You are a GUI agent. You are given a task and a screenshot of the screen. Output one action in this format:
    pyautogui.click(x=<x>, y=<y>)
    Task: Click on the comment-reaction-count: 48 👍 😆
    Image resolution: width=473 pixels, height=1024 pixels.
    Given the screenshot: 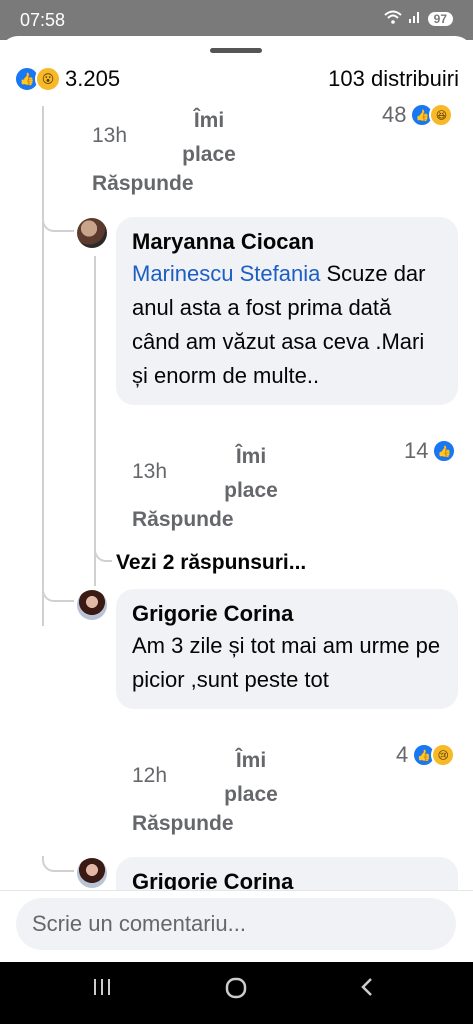 What is the action you would take?
    pyautogui.click(x=418, y=115)
    